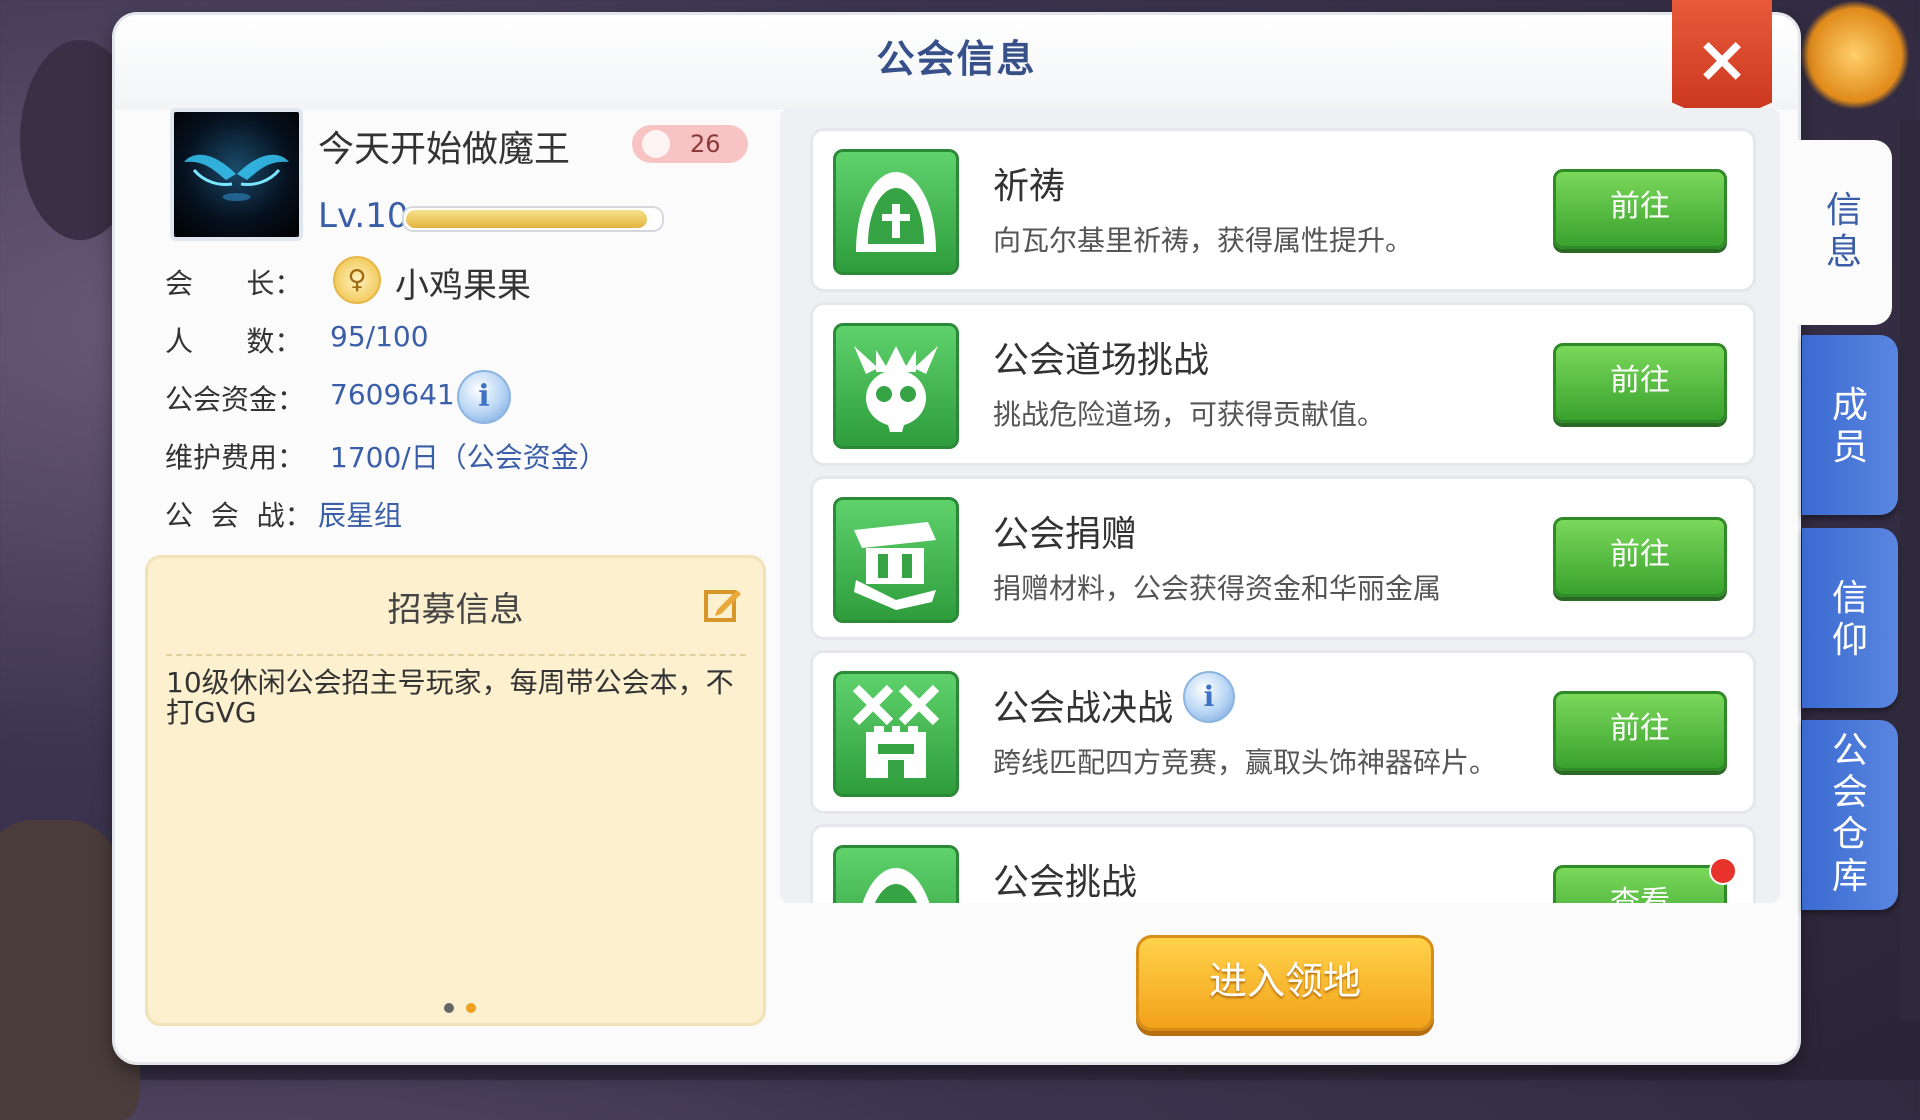 This screenshot has width=1920, height=1120. I want to click on funds-label: 公会资金：, so click(235, 399).